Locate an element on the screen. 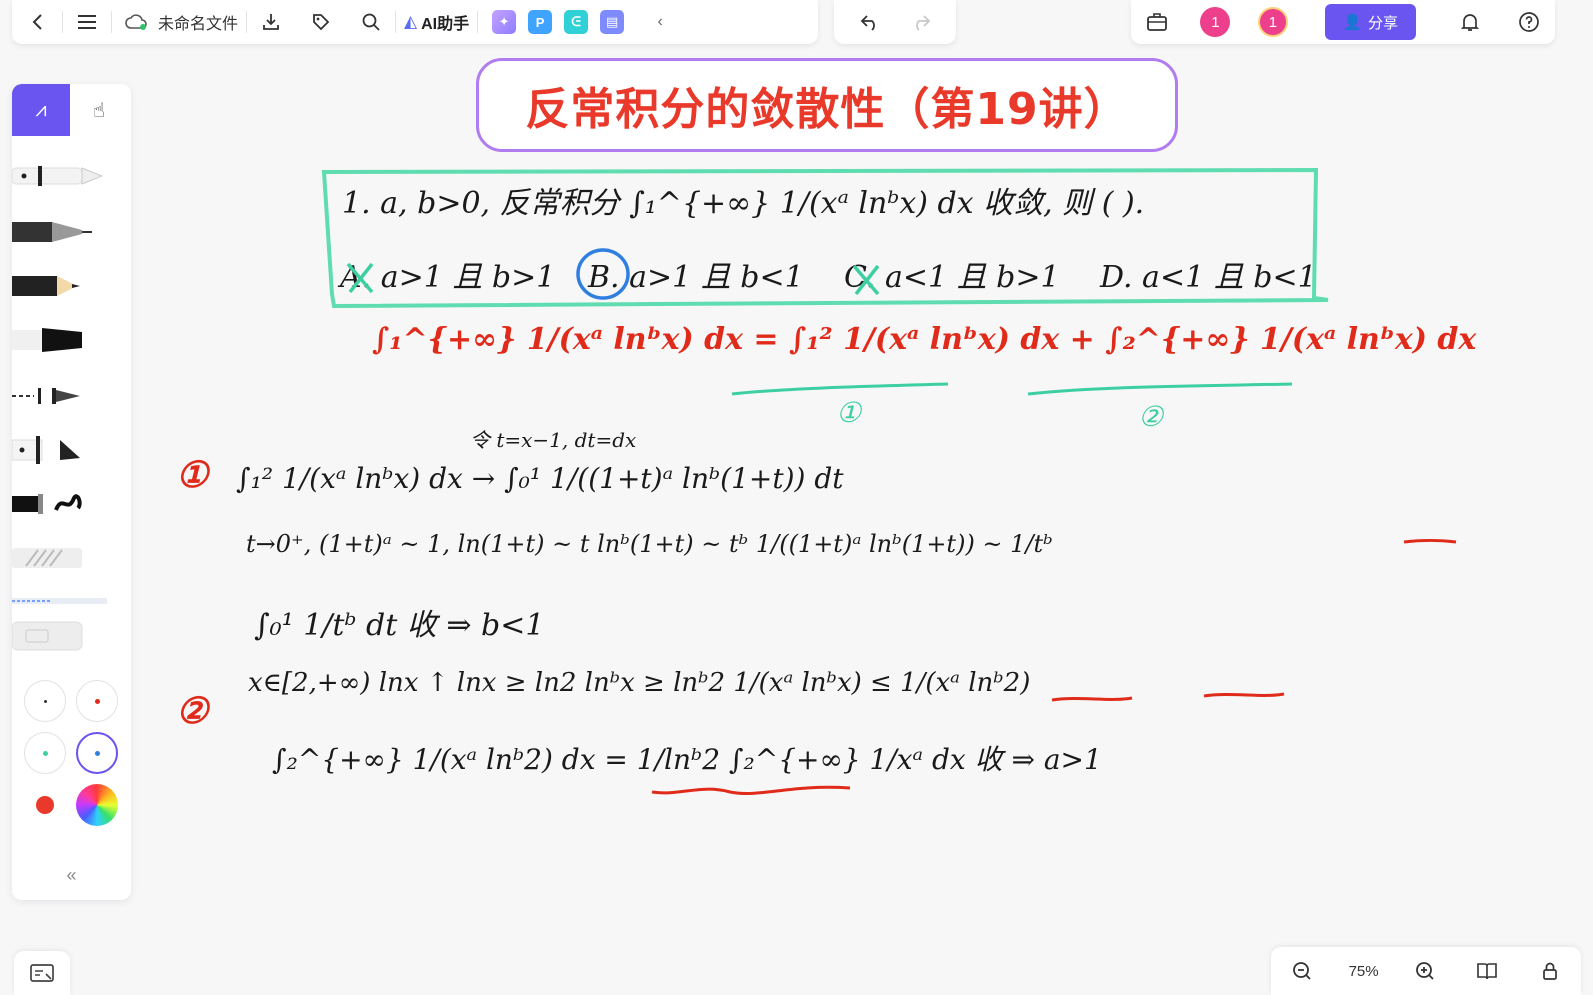  chat-app-icon: ▤ is located at coordinates (612, 22).